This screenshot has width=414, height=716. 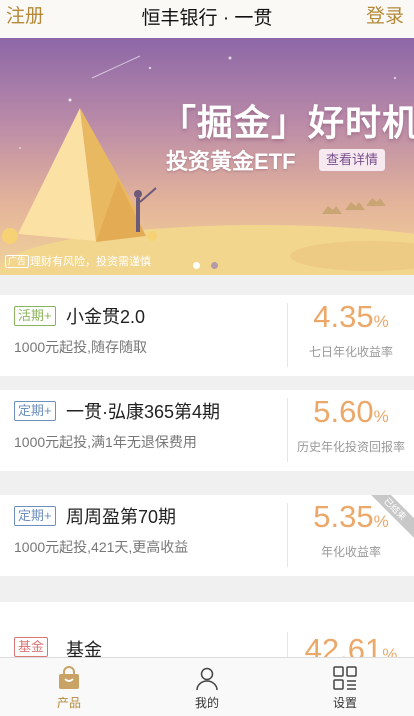 I want to click on carousel-dot, so click(x=214, y=265).